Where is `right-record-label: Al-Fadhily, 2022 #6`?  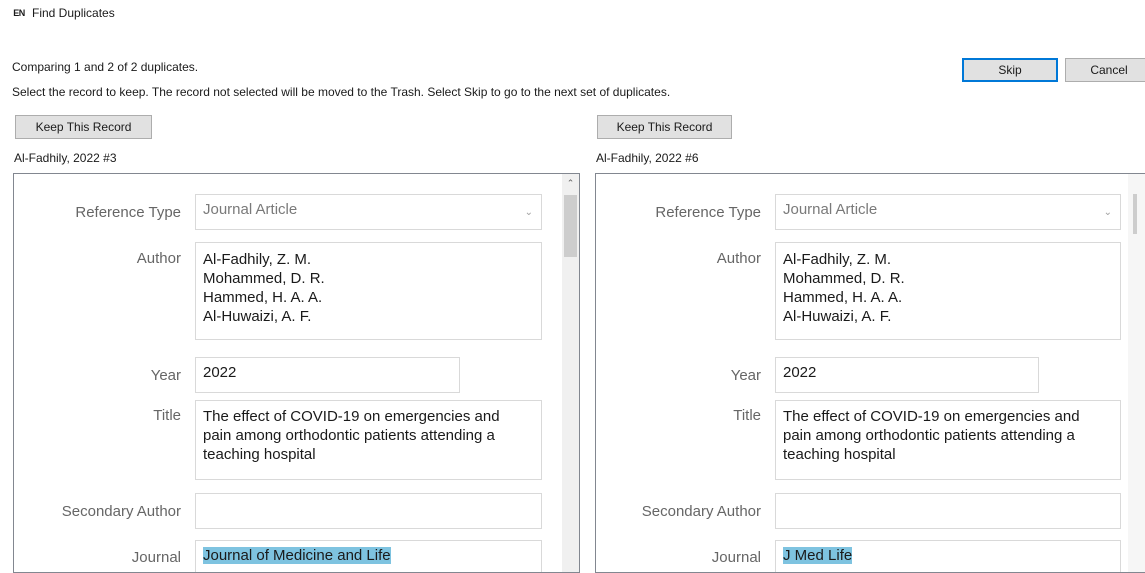
right-record-label: Al-Fadhily, 2022 #6 is located at coordinates (647, 158).